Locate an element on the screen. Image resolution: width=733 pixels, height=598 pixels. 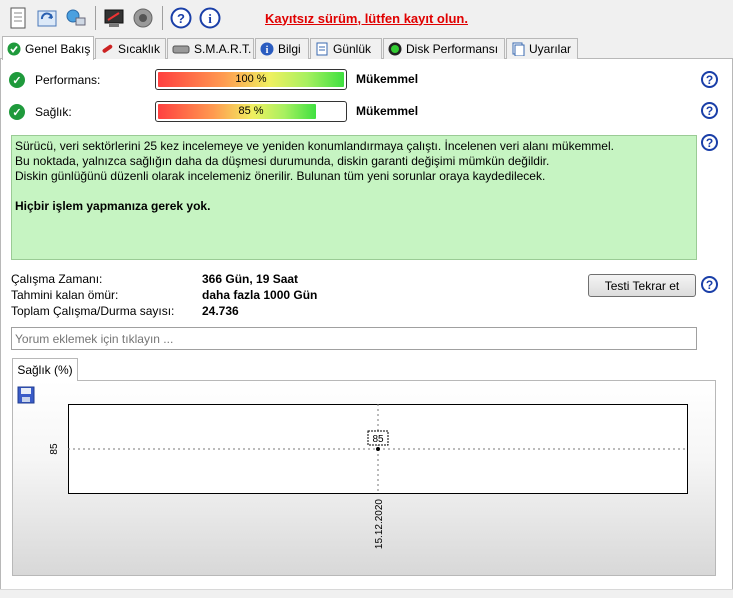
comment-input is located at coordinates (354, 338).